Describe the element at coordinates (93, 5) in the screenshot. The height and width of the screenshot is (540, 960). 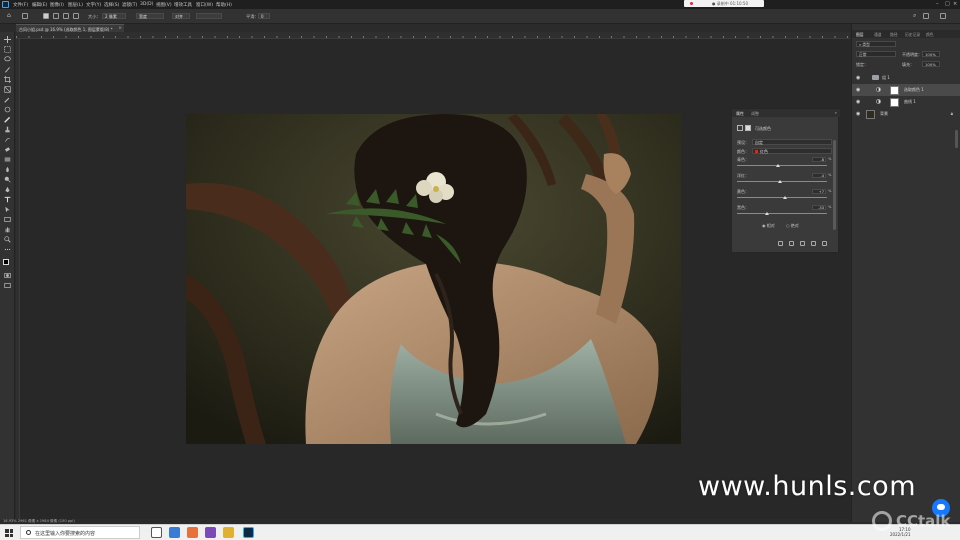
I see `menu-type: 文字(Y)` at that location.